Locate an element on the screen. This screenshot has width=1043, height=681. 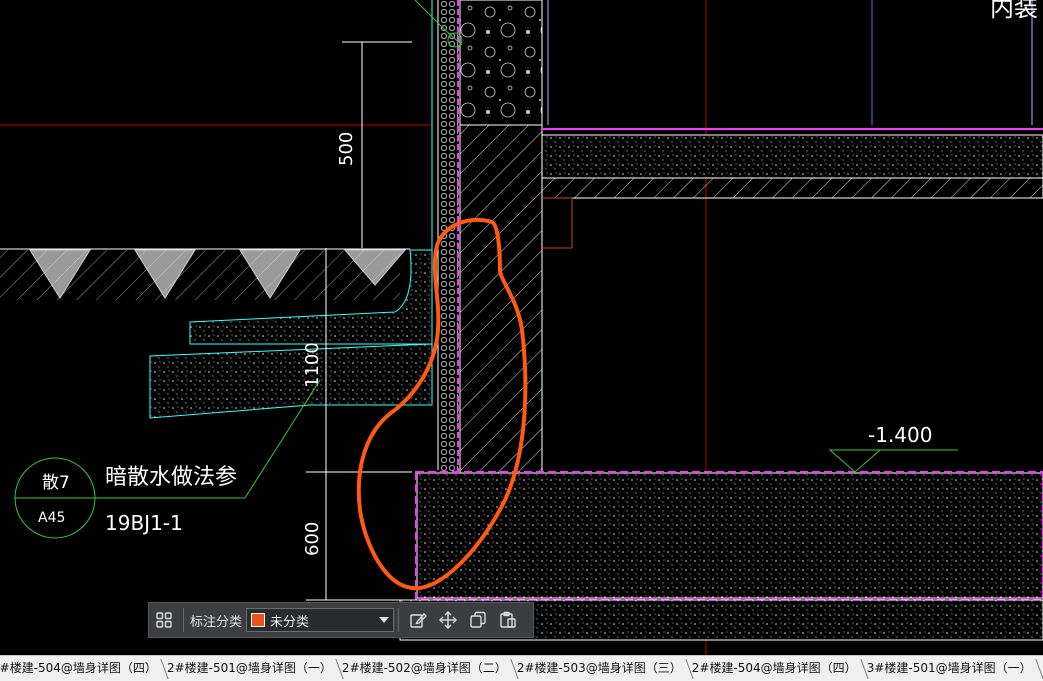
floor-slab is located at coordinates (792, 156).